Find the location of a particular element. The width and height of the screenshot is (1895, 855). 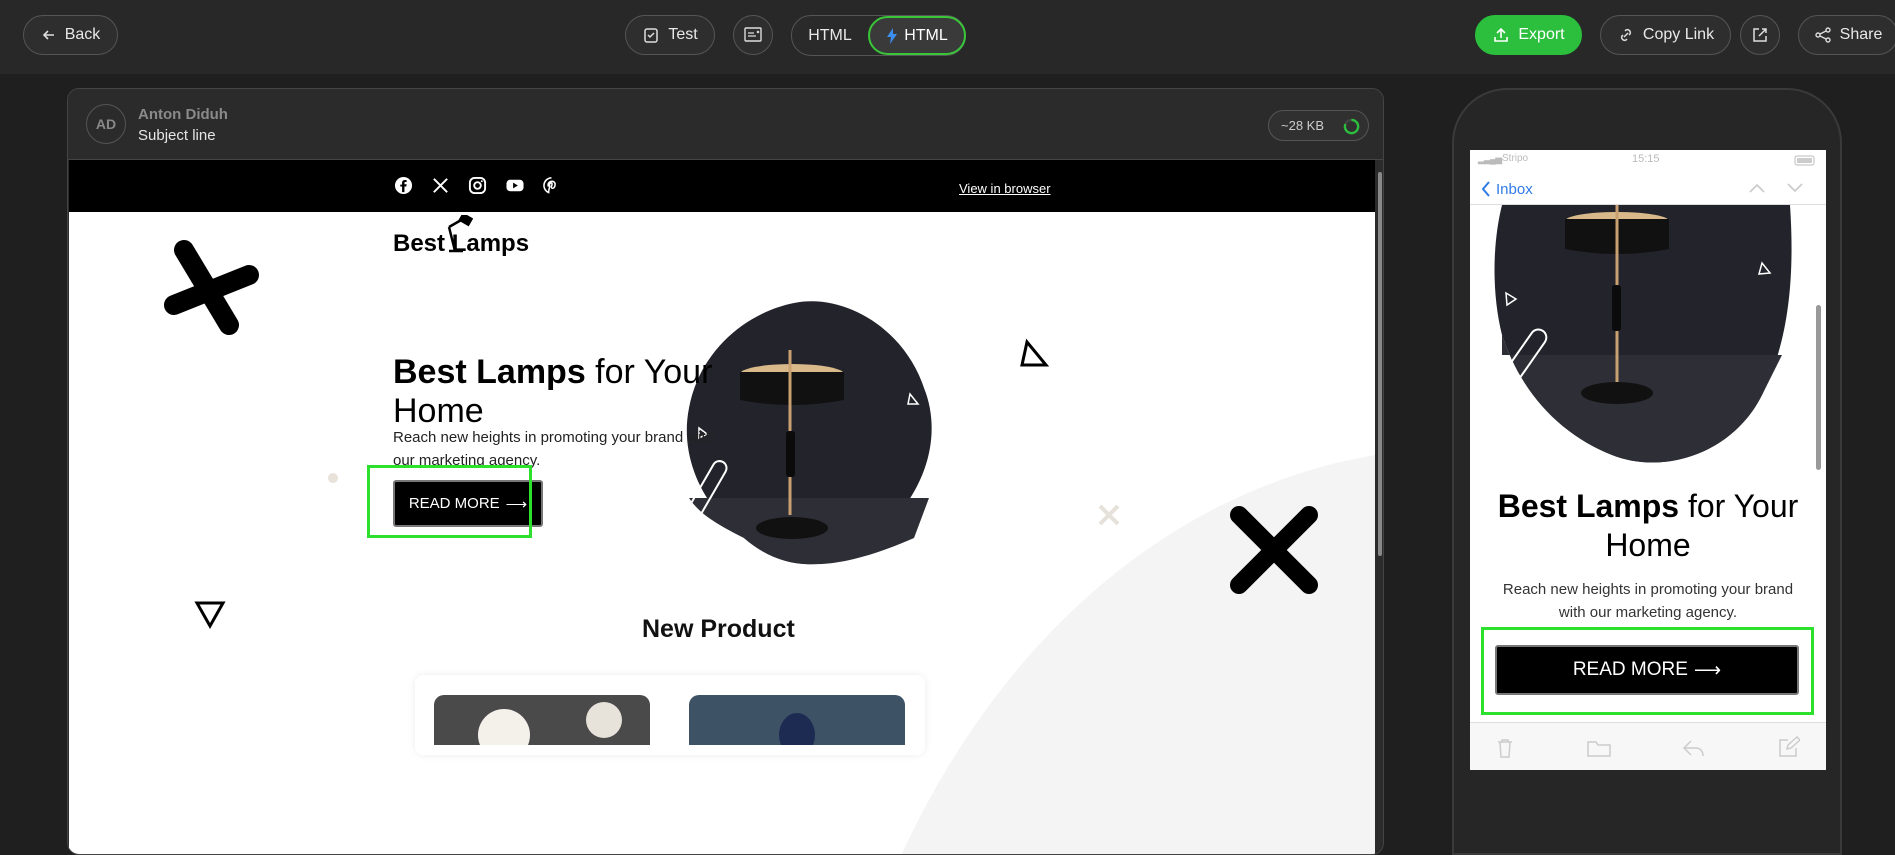

view-in-browser-link: View in browser is located at coordinates (1005, 188).